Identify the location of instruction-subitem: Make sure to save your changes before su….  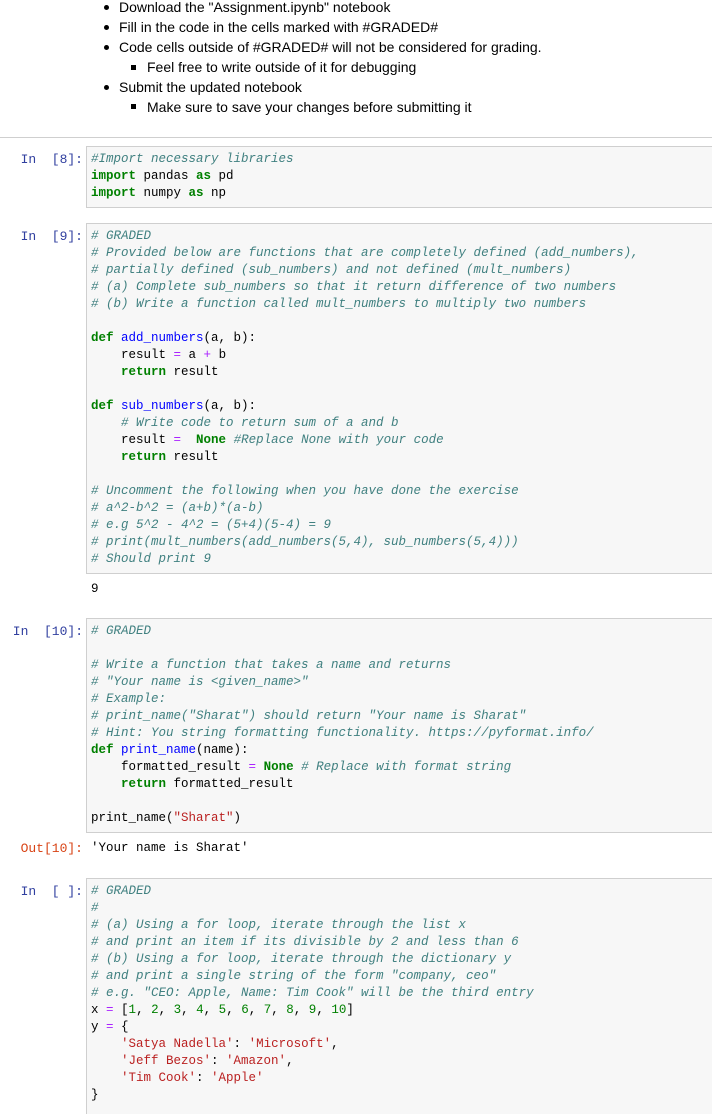
(309, 107).